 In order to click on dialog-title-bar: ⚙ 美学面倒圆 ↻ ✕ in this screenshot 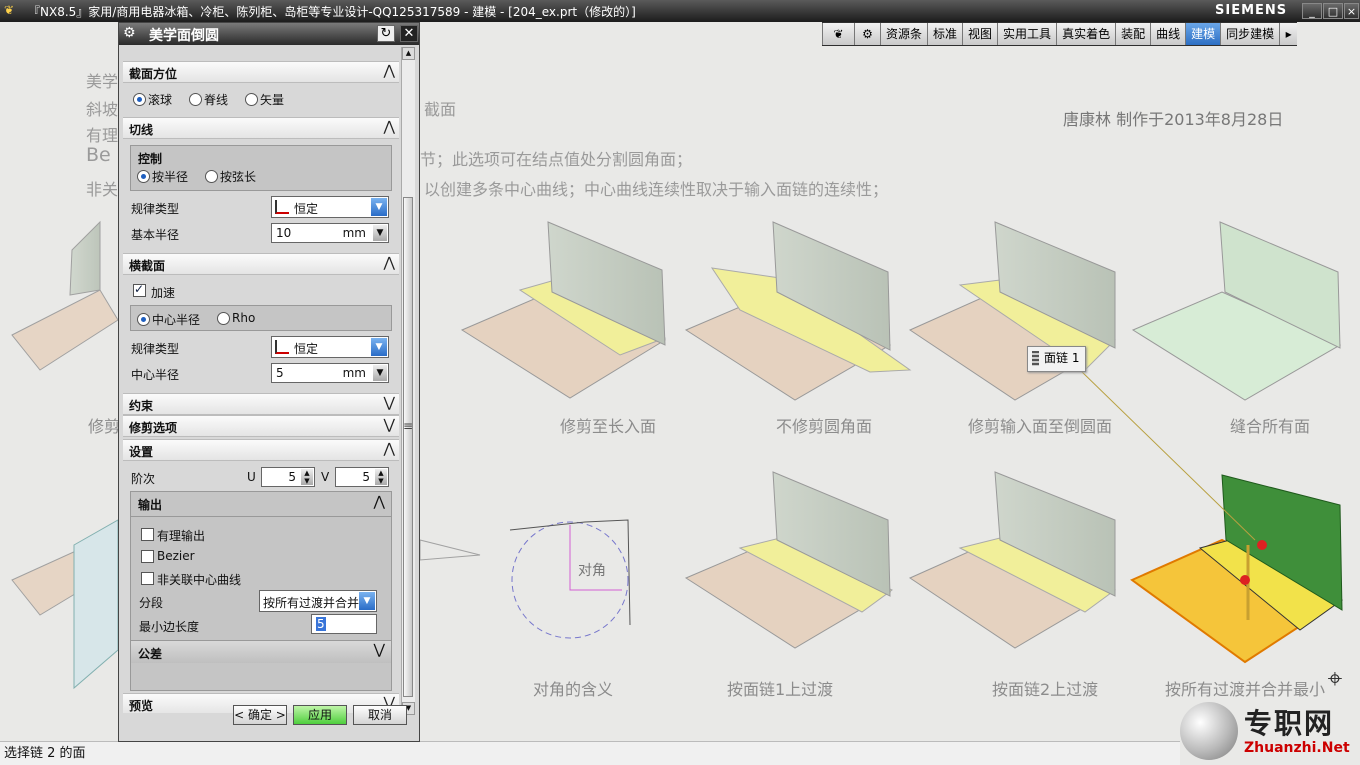, I will do `click(269, 34)`.